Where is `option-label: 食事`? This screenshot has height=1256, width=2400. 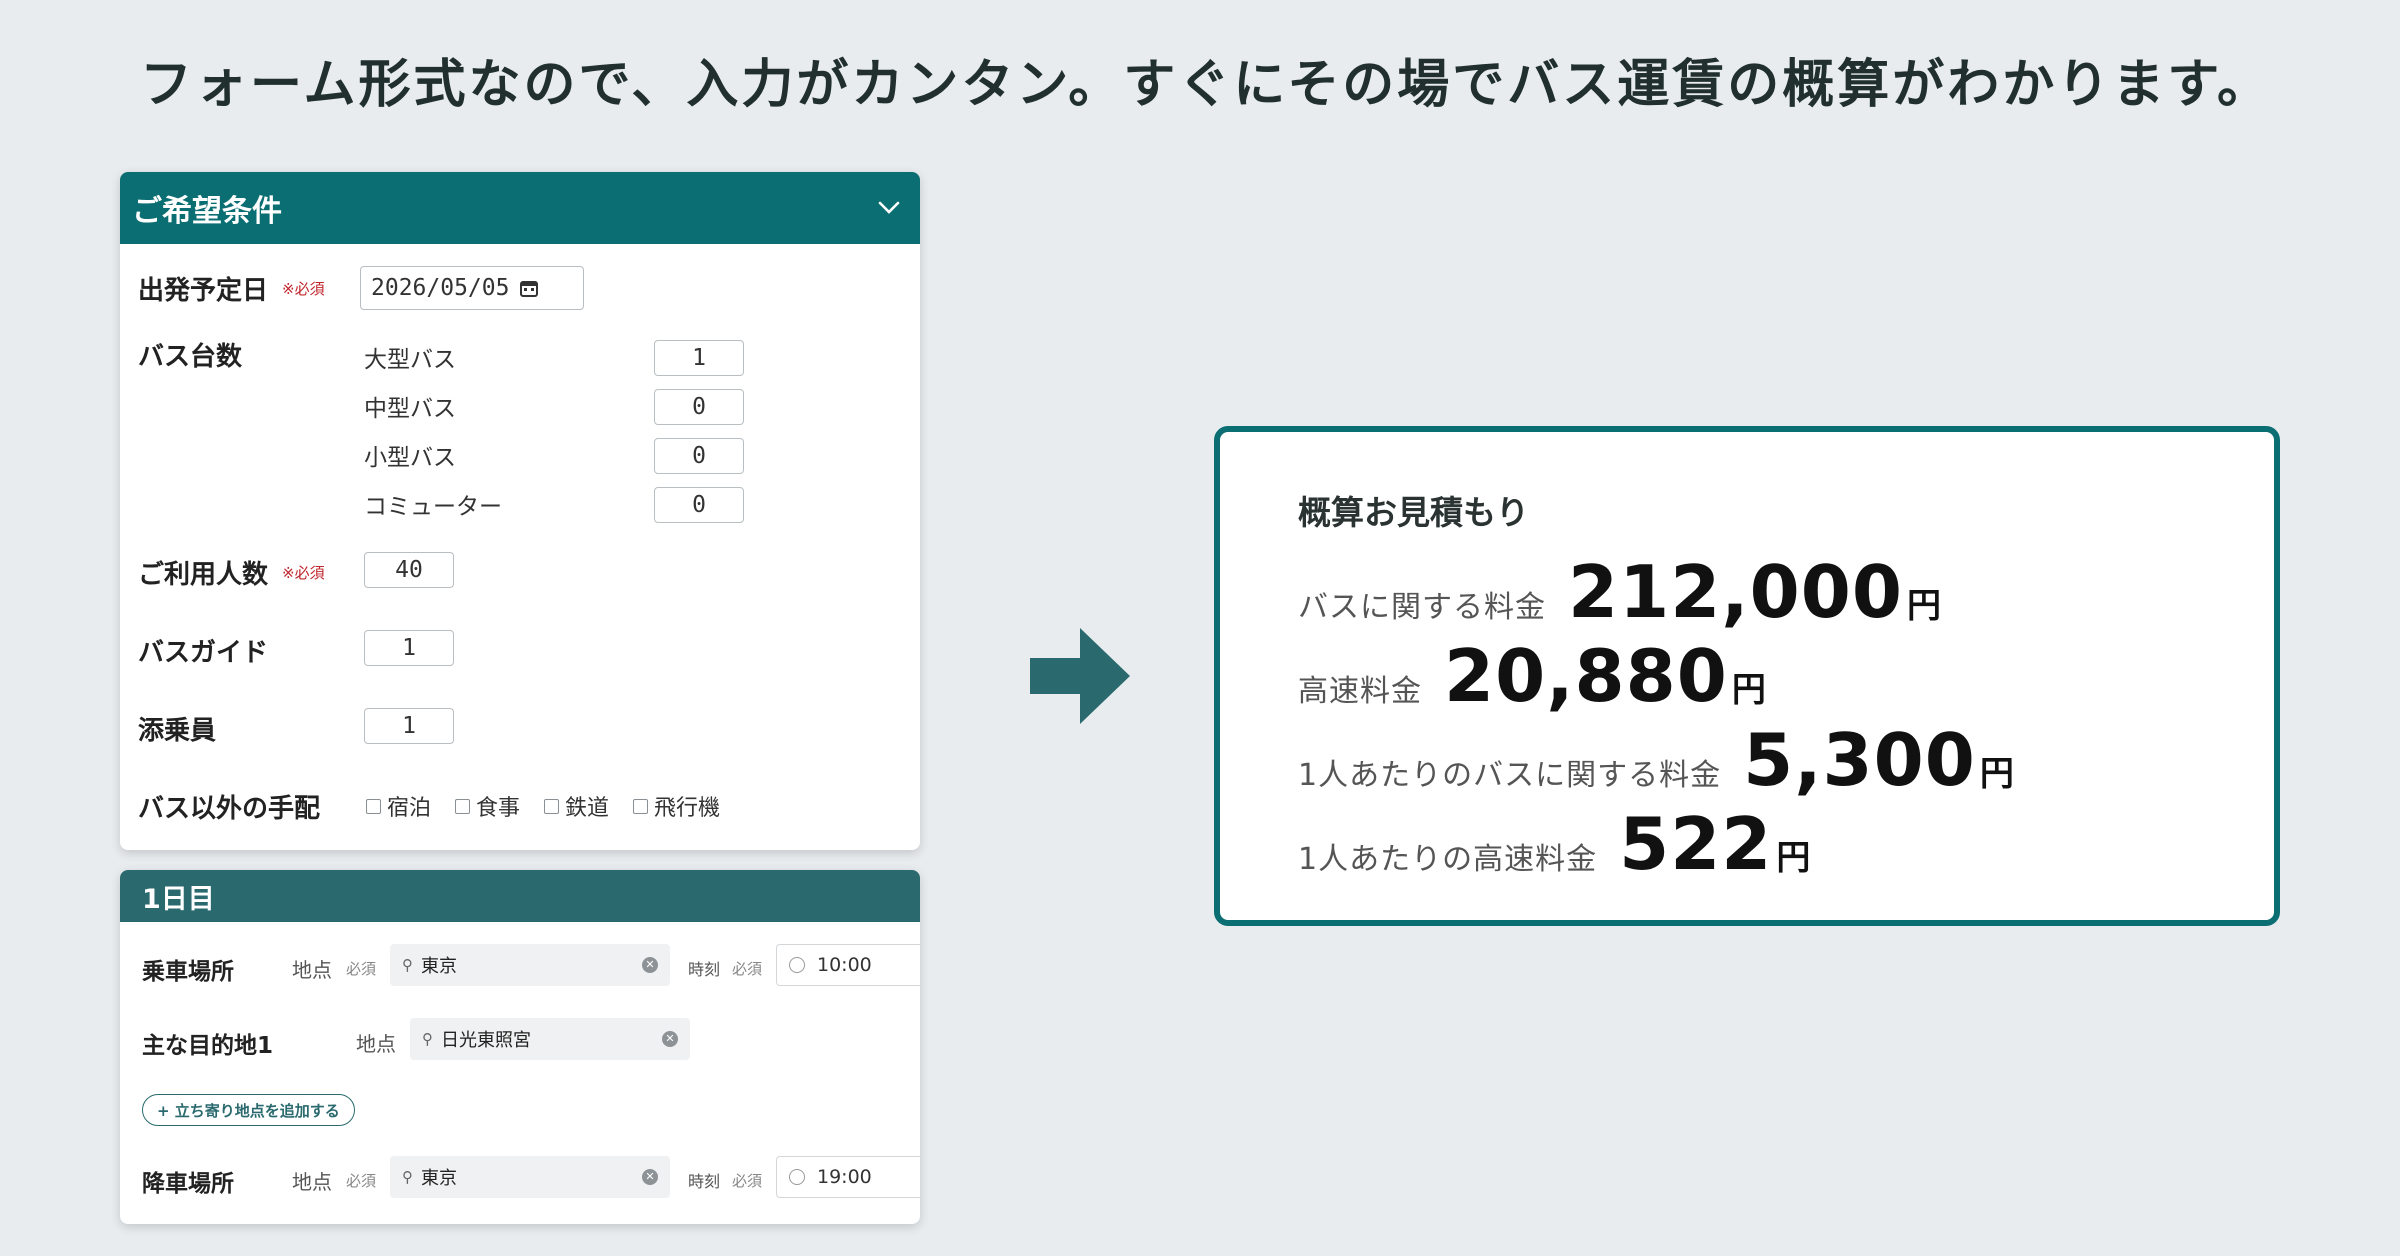
option-label: 食事 is located at coordinates (498, 808).